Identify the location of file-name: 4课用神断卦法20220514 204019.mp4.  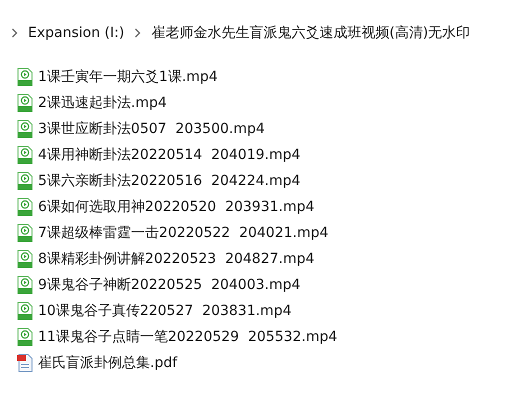
(169, 155).